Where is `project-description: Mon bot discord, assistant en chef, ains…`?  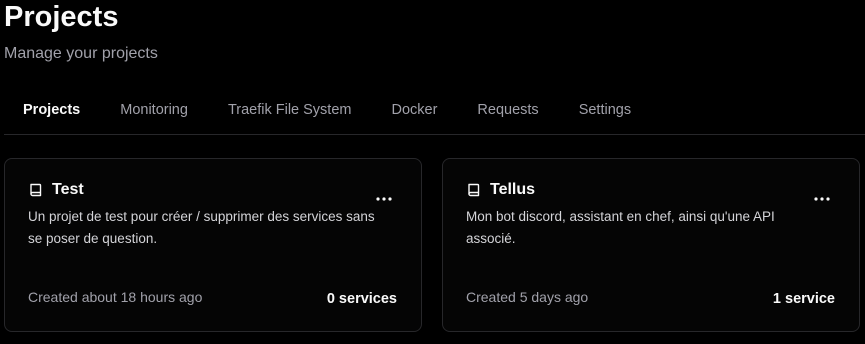 project-description: Mon bot discord, assistant en chef, ains… is located at coordinates (620, 227).